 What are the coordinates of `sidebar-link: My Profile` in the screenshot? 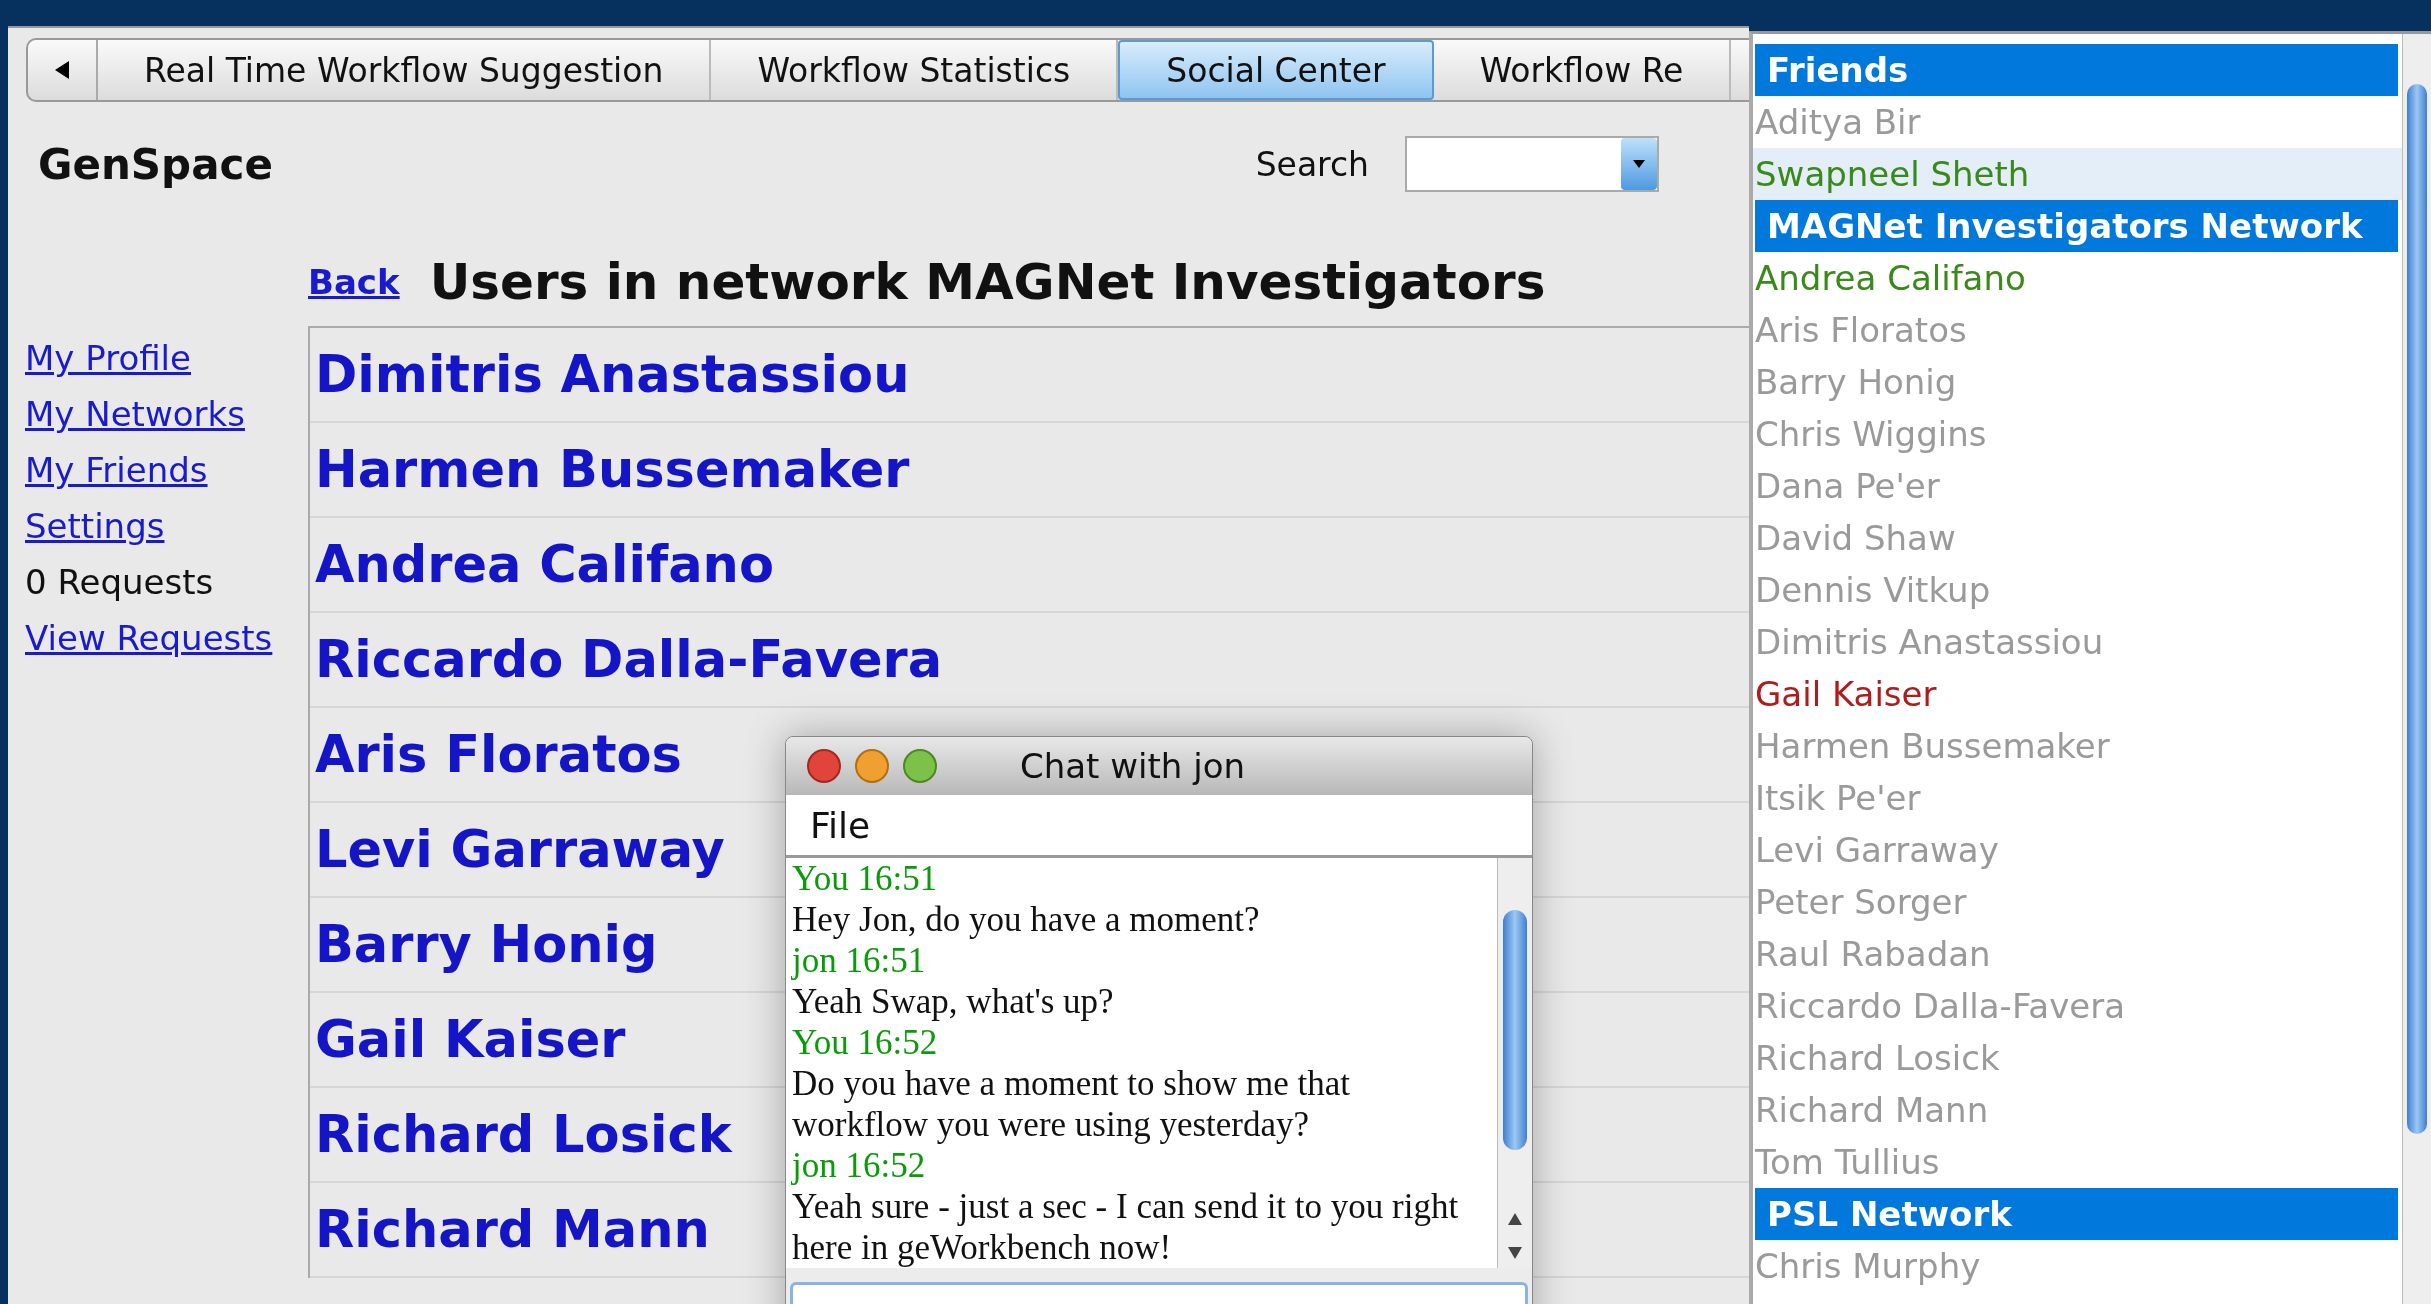 It's located at (108, 358).